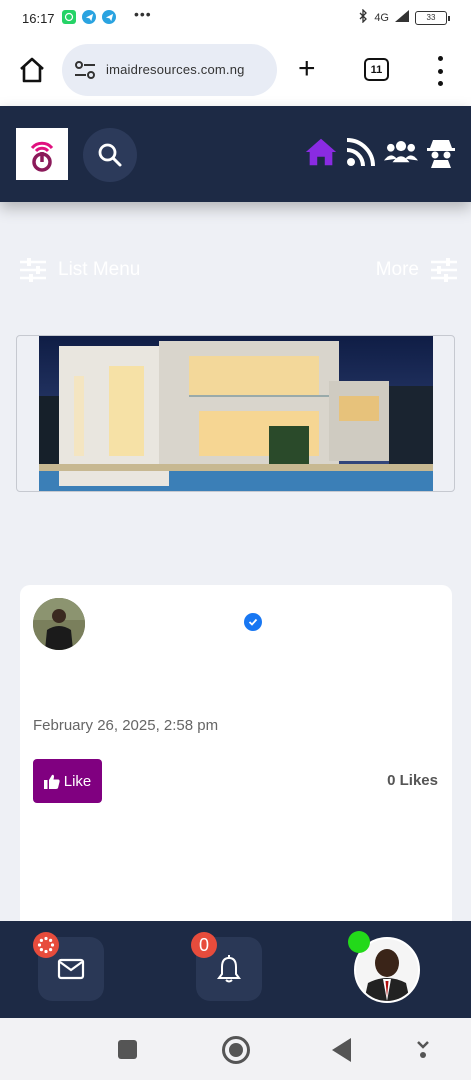 The image size is (471, 1080). What do you see at coordinates (381, 17) in the screenshot?
I see `network-label: 4G` at bounding box center [381, 17].